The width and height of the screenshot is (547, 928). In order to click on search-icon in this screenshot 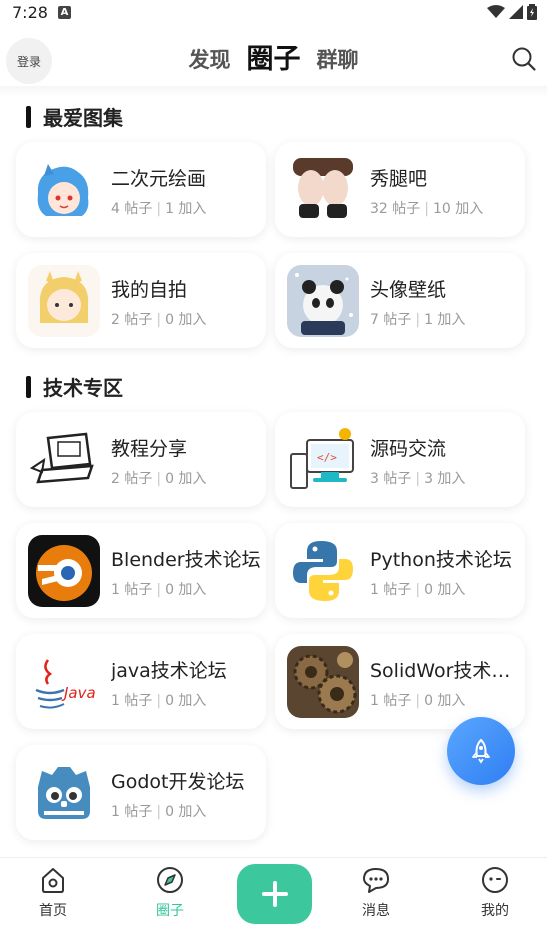, I will do `click(524, 59)`.